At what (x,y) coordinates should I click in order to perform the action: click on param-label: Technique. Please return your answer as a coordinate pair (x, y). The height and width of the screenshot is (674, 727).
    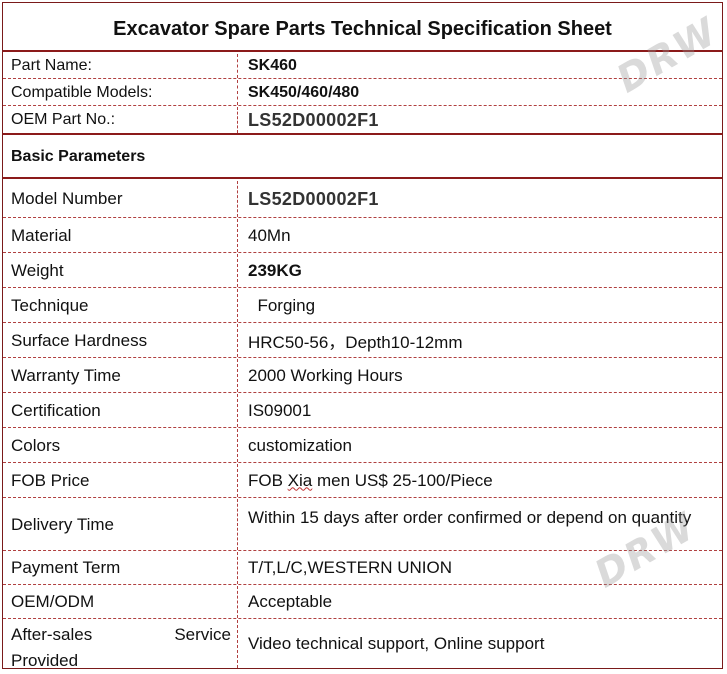
    Looking at the image, I should click on (120, 305).